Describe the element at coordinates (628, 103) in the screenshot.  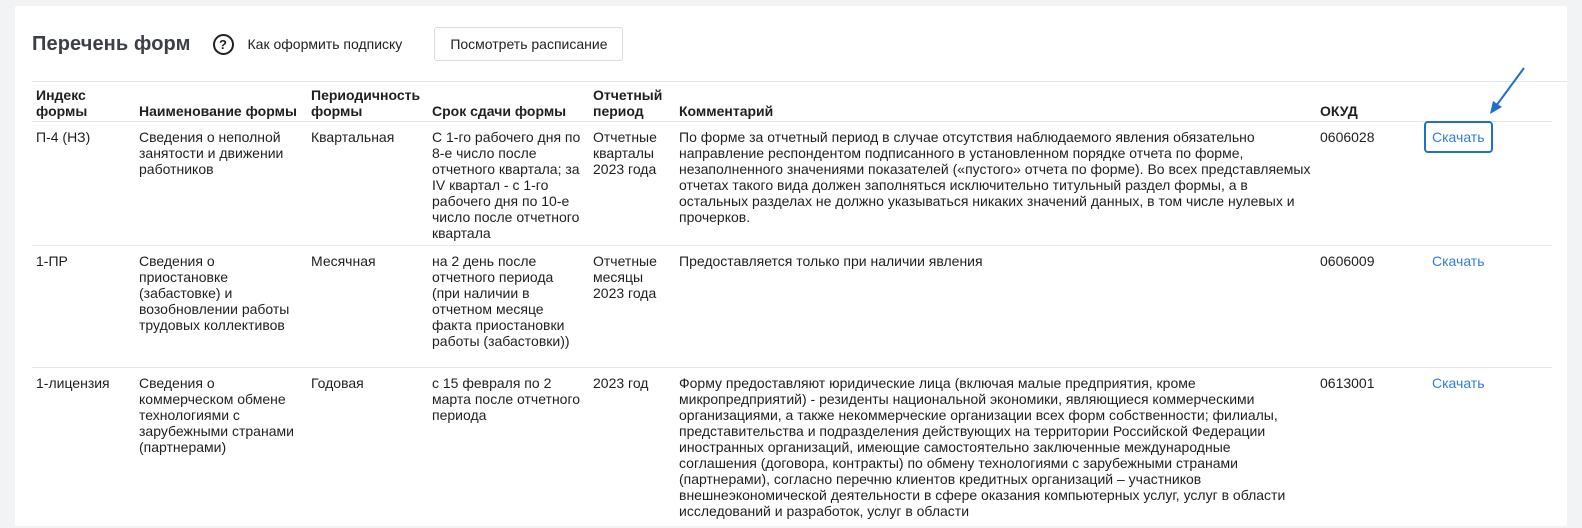
I see `column-header-report-period: Отчетный период` at that location.